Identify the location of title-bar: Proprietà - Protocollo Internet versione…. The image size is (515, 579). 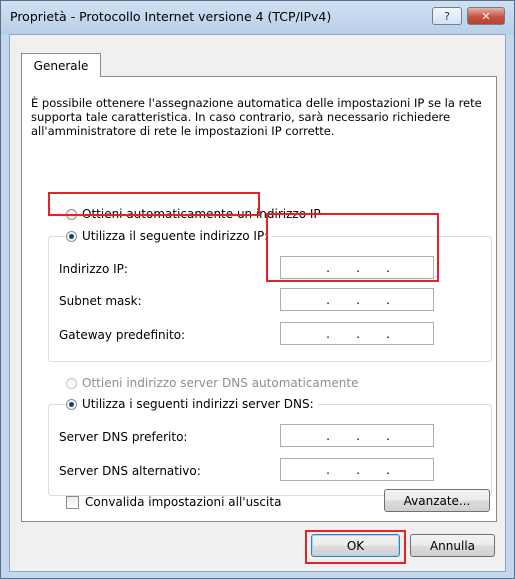
(257, 17).